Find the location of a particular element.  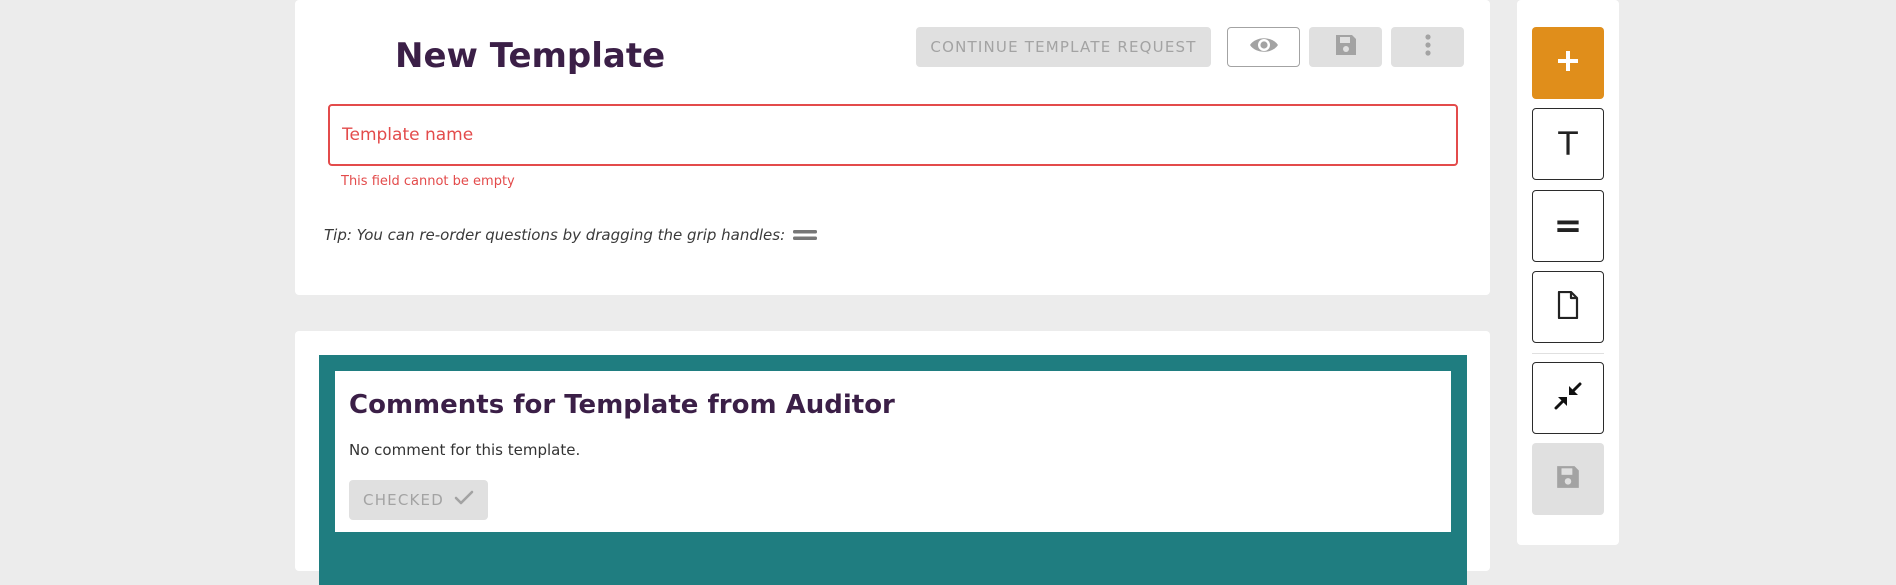

equals-icon: = is located at coordinates (1568, 226).